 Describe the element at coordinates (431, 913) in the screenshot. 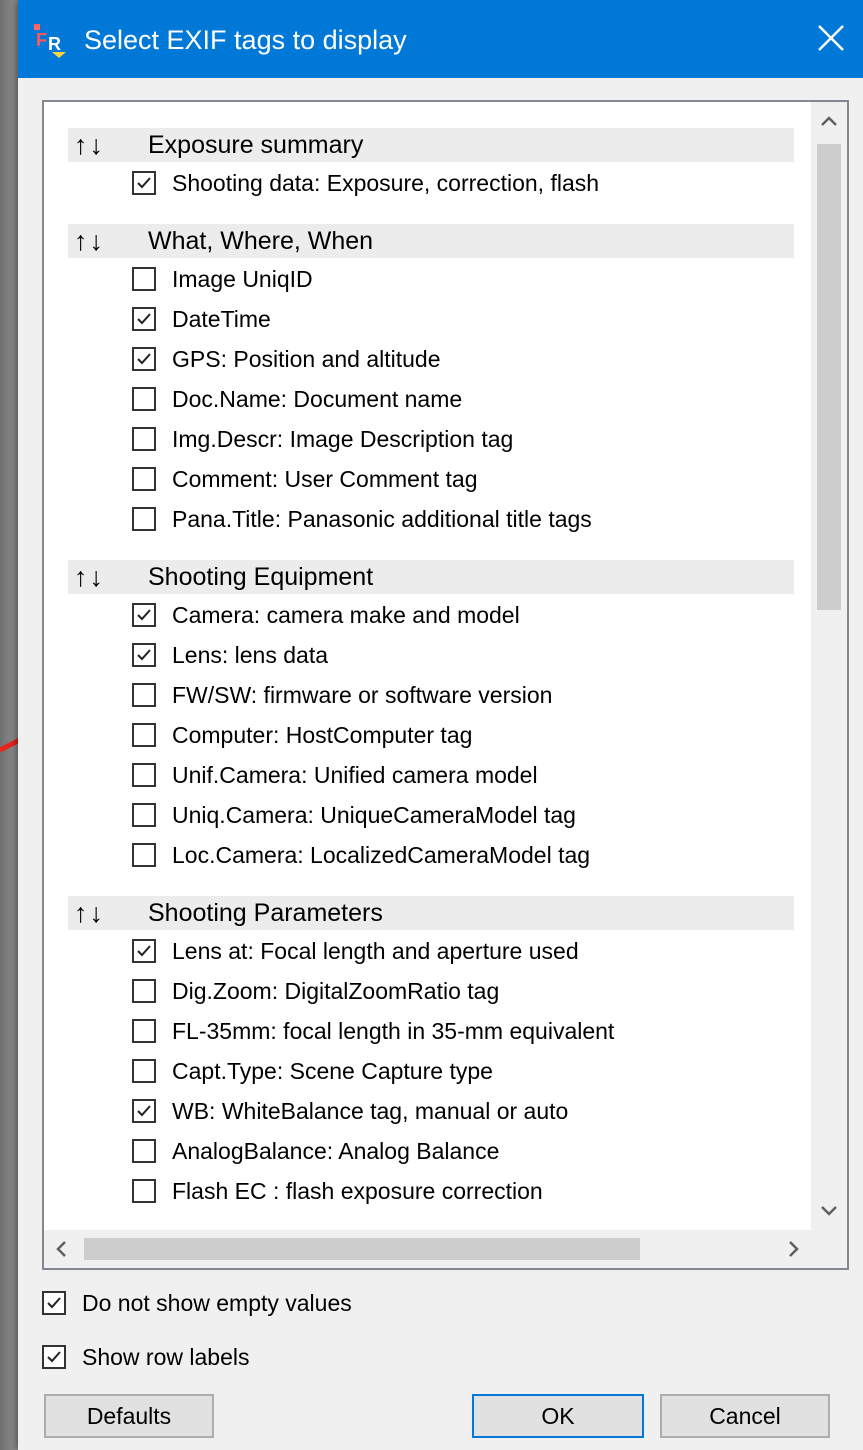

I see `group-header: ↑↓ Shooting Parameters` at that location.